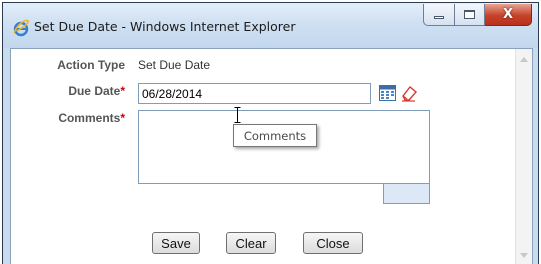 The image size is (541, 264). Describe the element at coordinates (254, 93) in the screenshot. I see `due-date-input` at that location.